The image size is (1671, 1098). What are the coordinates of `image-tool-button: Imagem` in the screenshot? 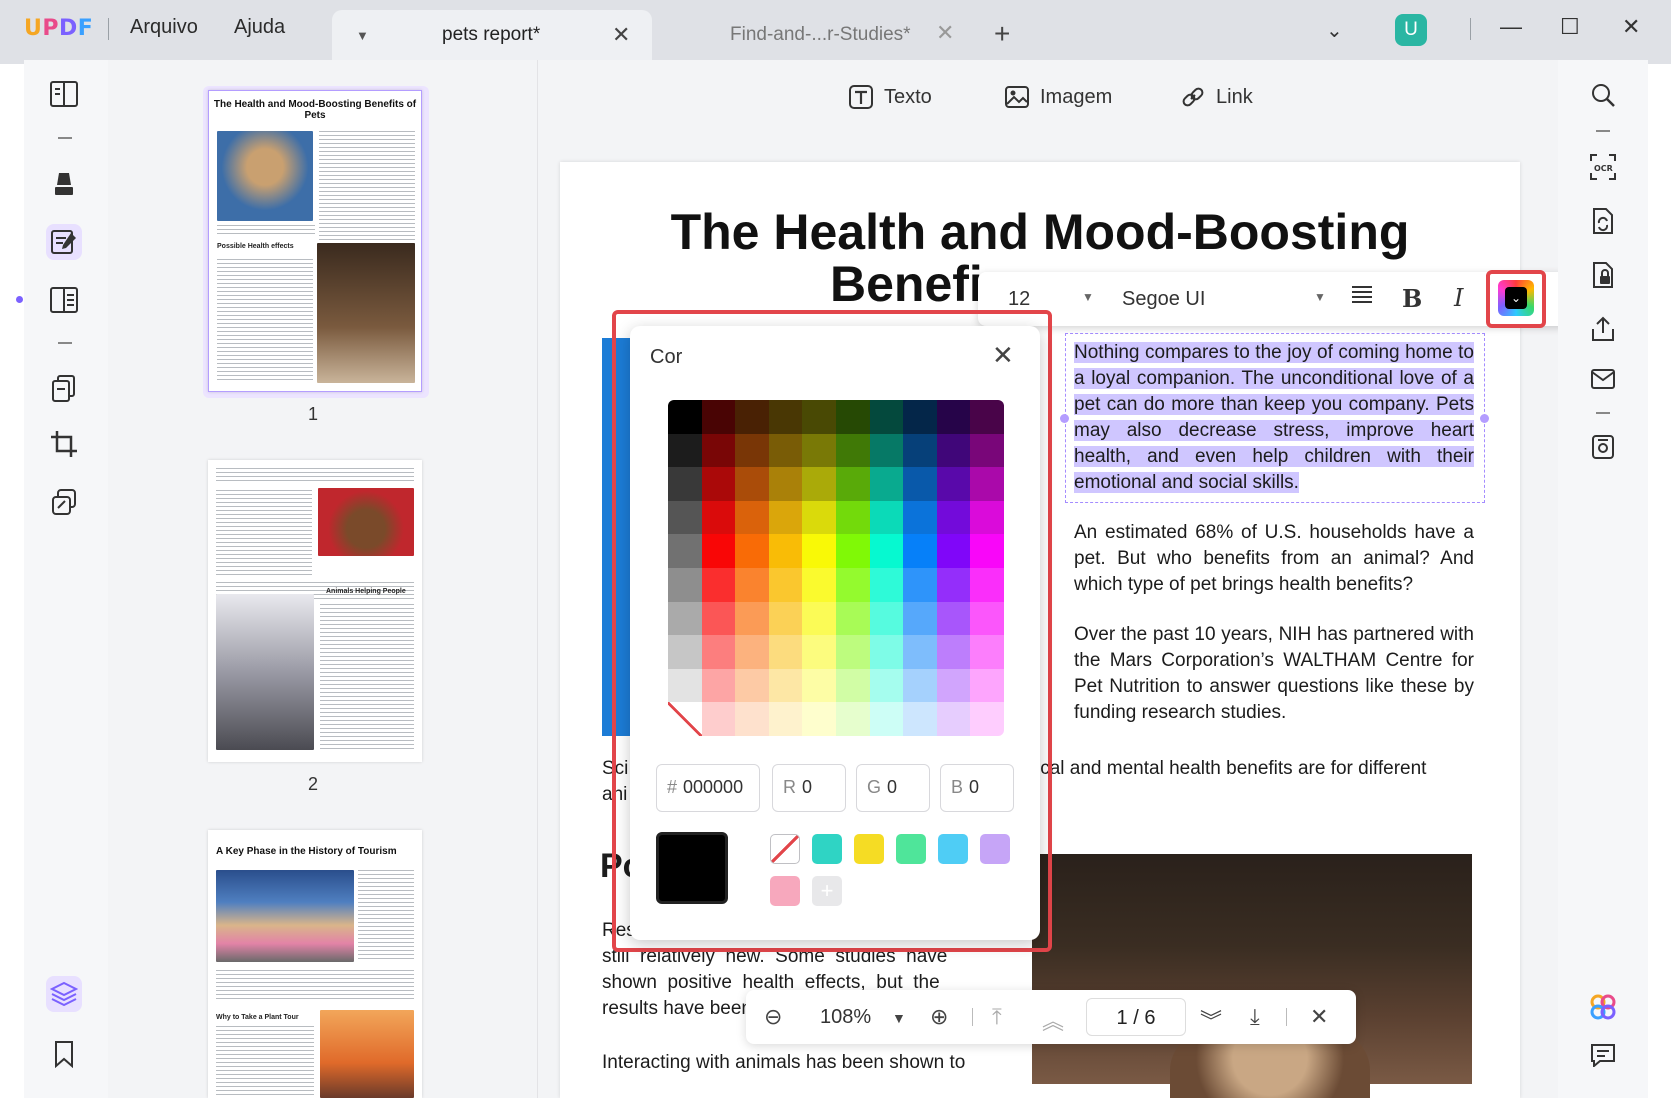 It's located at (1058, 97).